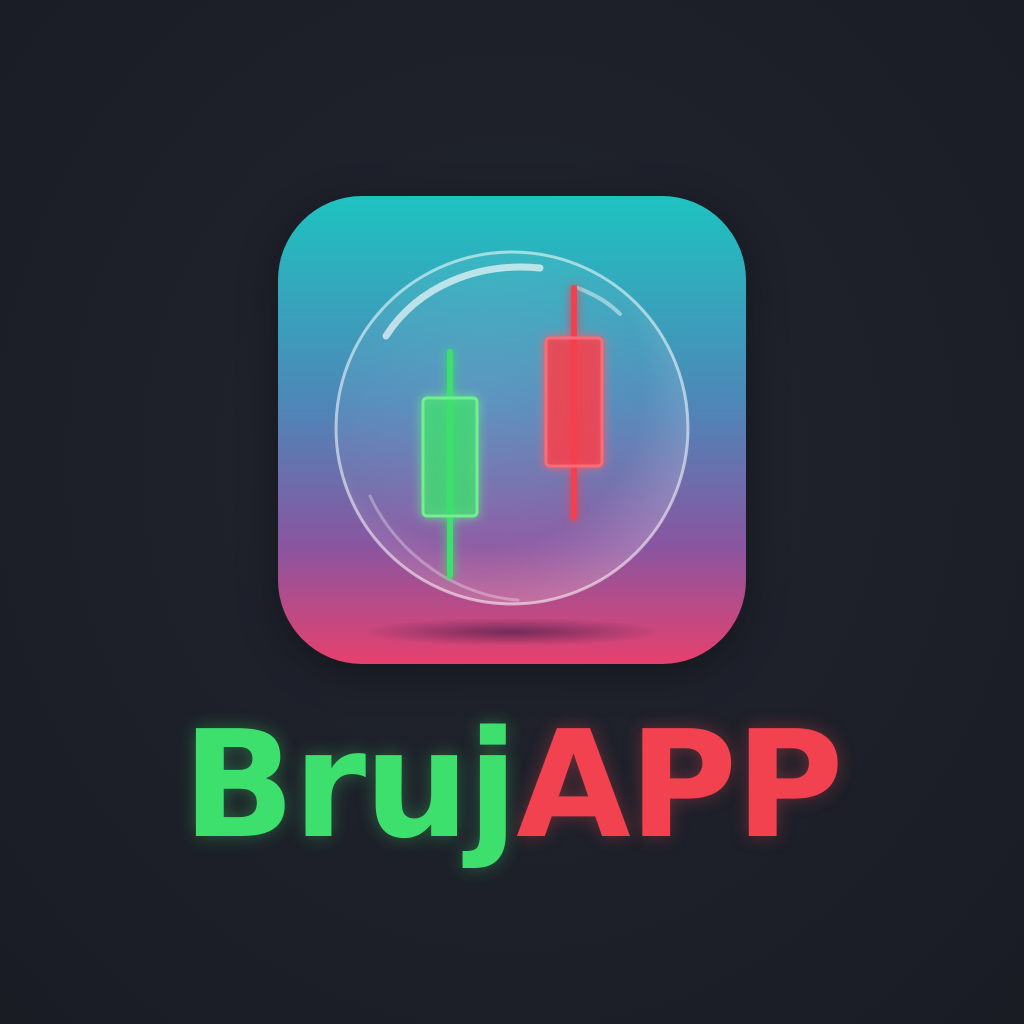  I want to click on bubble, so click(512, 428).